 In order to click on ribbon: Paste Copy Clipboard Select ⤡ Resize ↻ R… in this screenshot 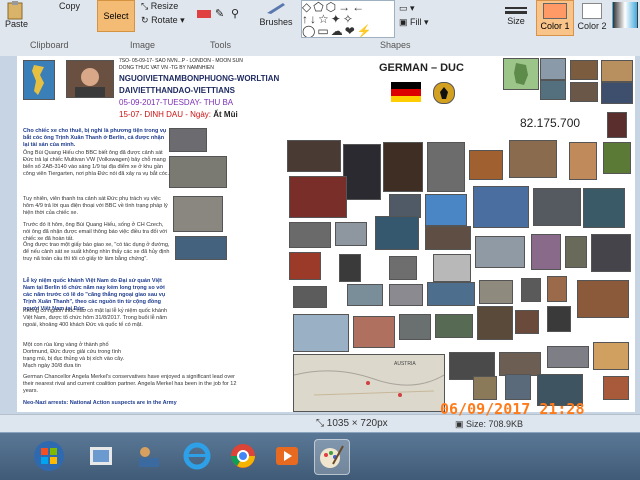, I will do `click(320, 28)`.